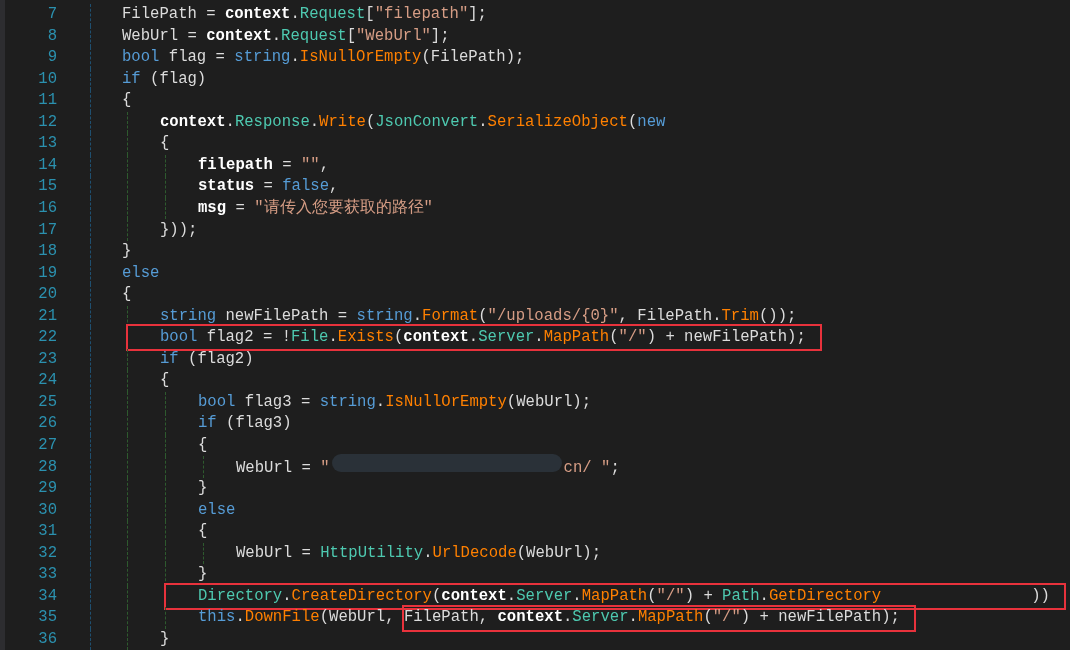  Describe the element at coordinates (47, 230) in the screenshot. I see `line-number: 17` at that location.